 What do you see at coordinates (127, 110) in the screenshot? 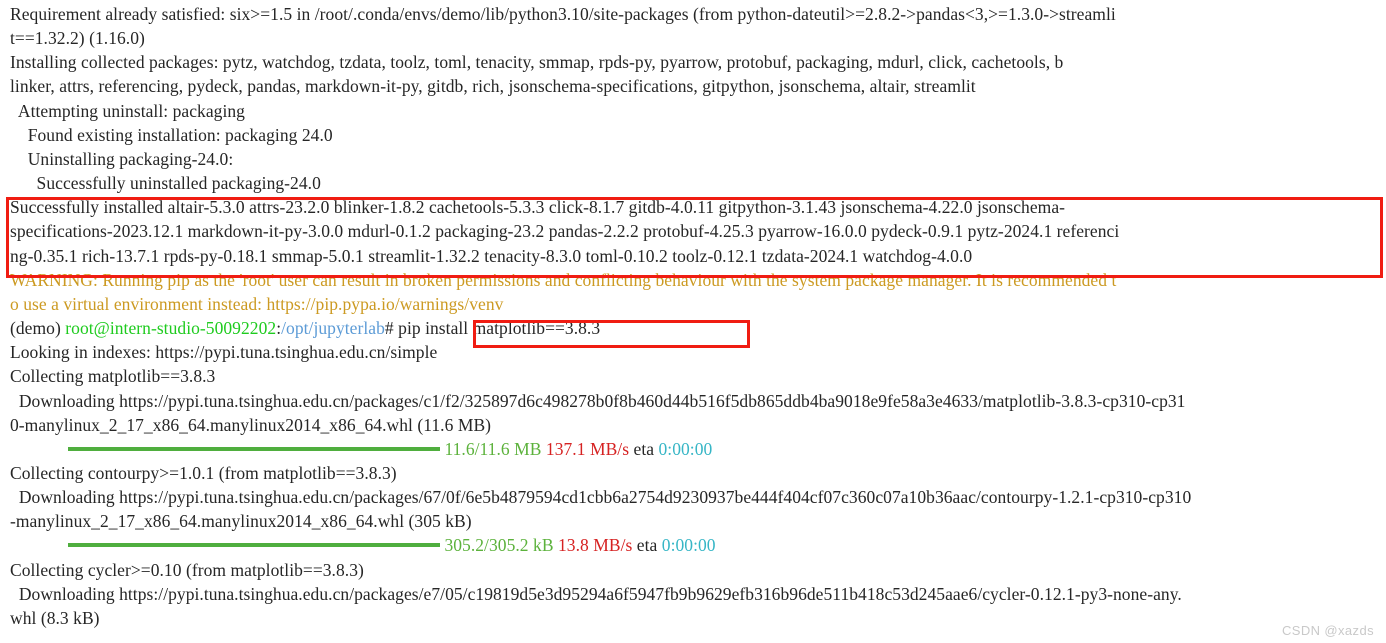
I see `output-line: Attempting uninstall: packaging` at bounding box center [127, 110].